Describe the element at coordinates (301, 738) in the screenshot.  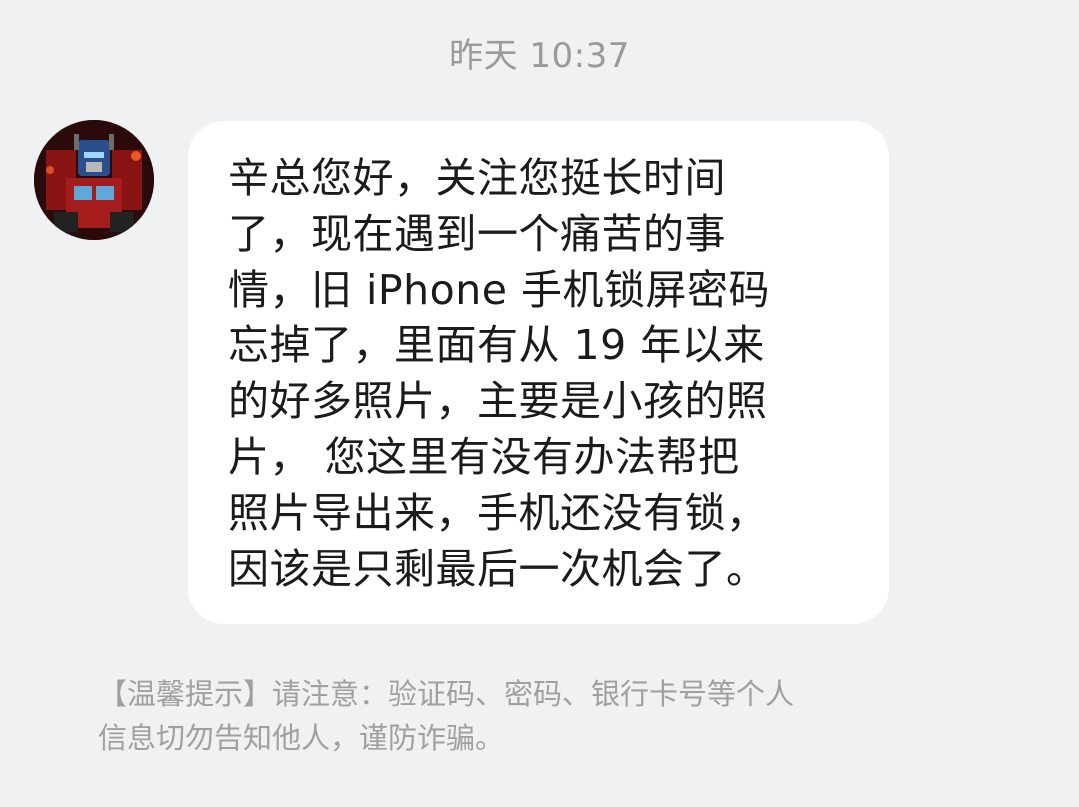
I see `safety-tip-line: 信息切勿告知他人，谨防诈骗。` at that location.